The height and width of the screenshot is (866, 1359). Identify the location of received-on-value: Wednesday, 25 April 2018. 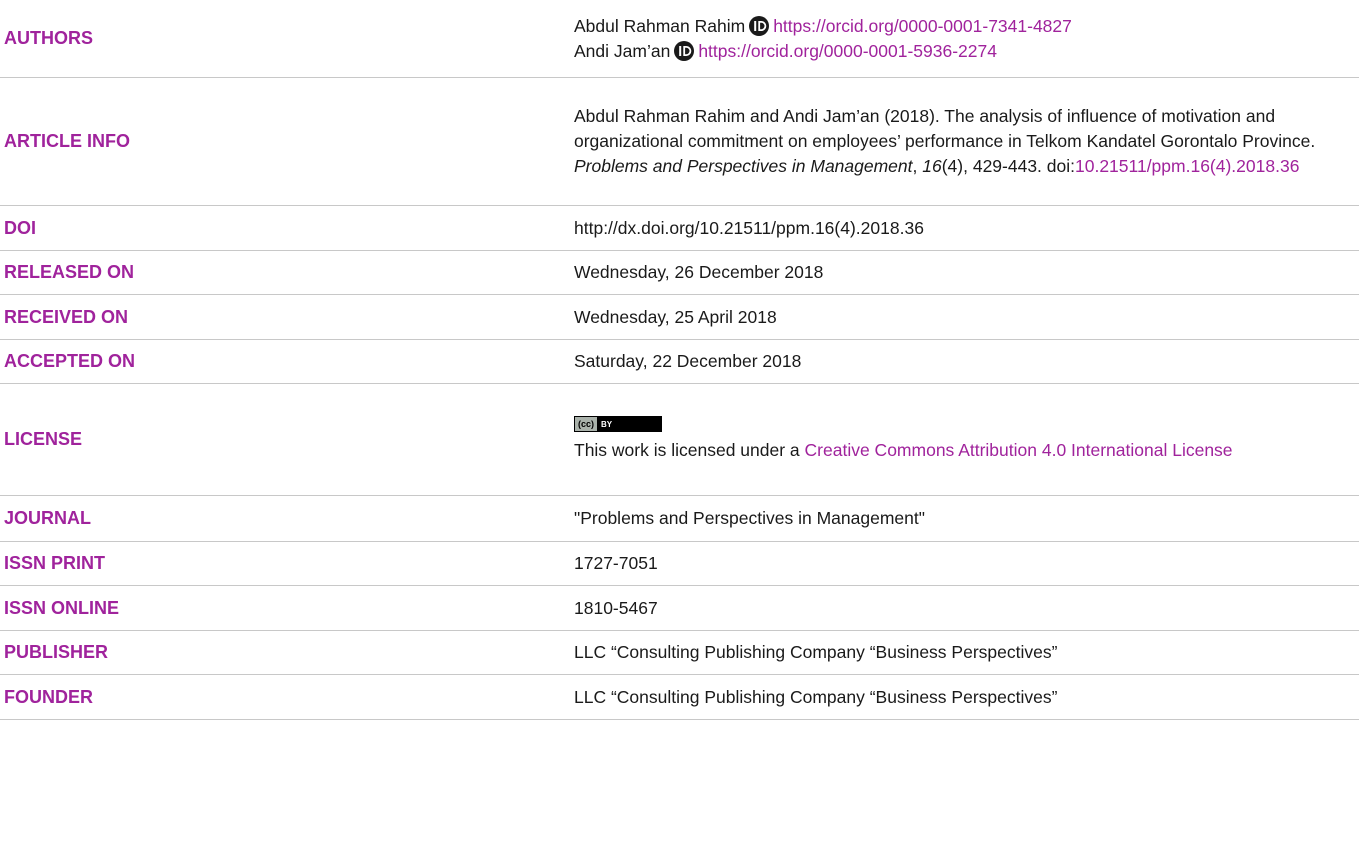
(675, 316).